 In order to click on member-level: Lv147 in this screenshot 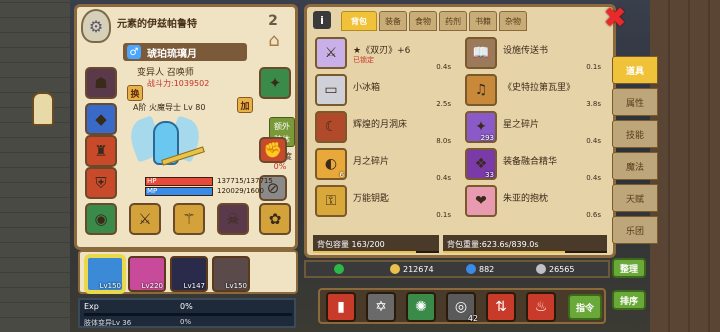, I will do `click(194, 286)`.